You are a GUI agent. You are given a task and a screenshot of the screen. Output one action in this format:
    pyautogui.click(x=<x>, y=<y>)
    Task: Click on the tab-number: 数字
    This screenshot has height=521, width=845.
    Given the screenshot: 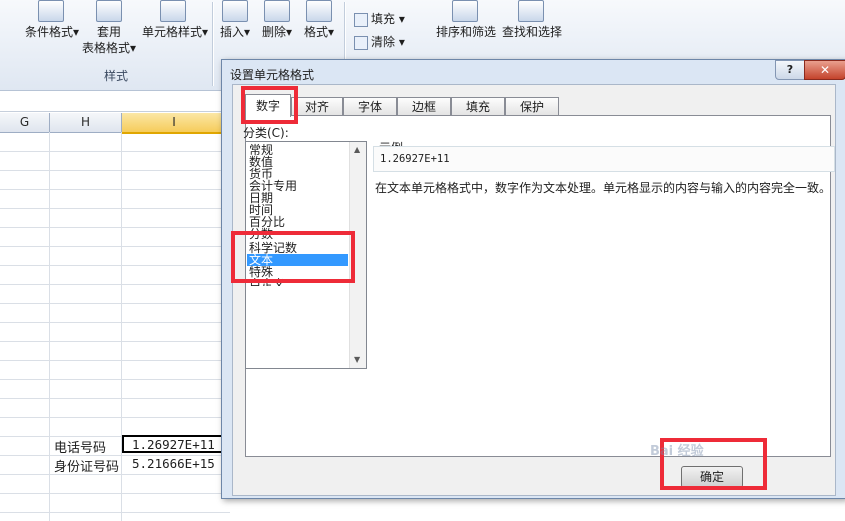 What is the action you would take?
    pyautogui.click(x=268, y=105)
    